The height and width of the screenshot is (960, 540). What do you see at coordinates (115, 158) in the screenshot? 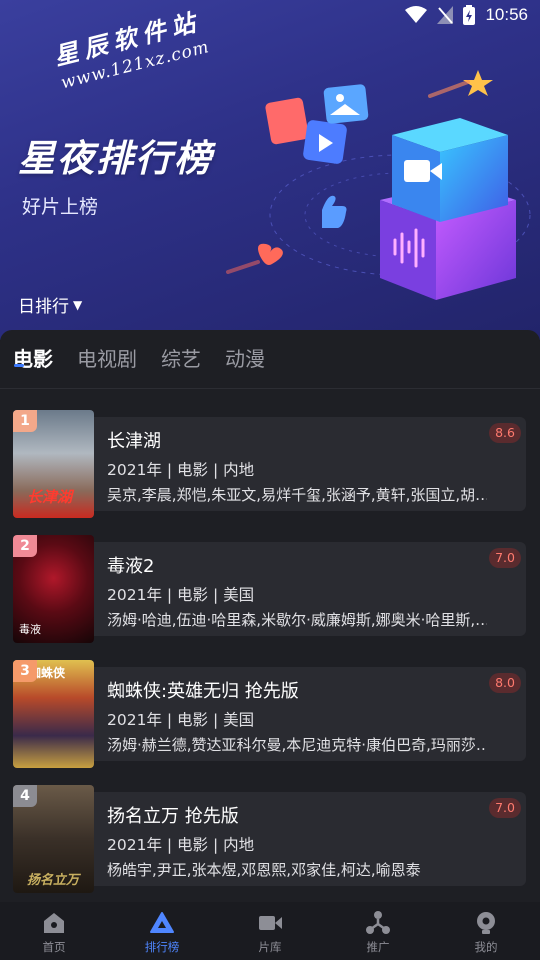
I see `hero-title: 星夜排行榜` at bounding box center [115, 158].